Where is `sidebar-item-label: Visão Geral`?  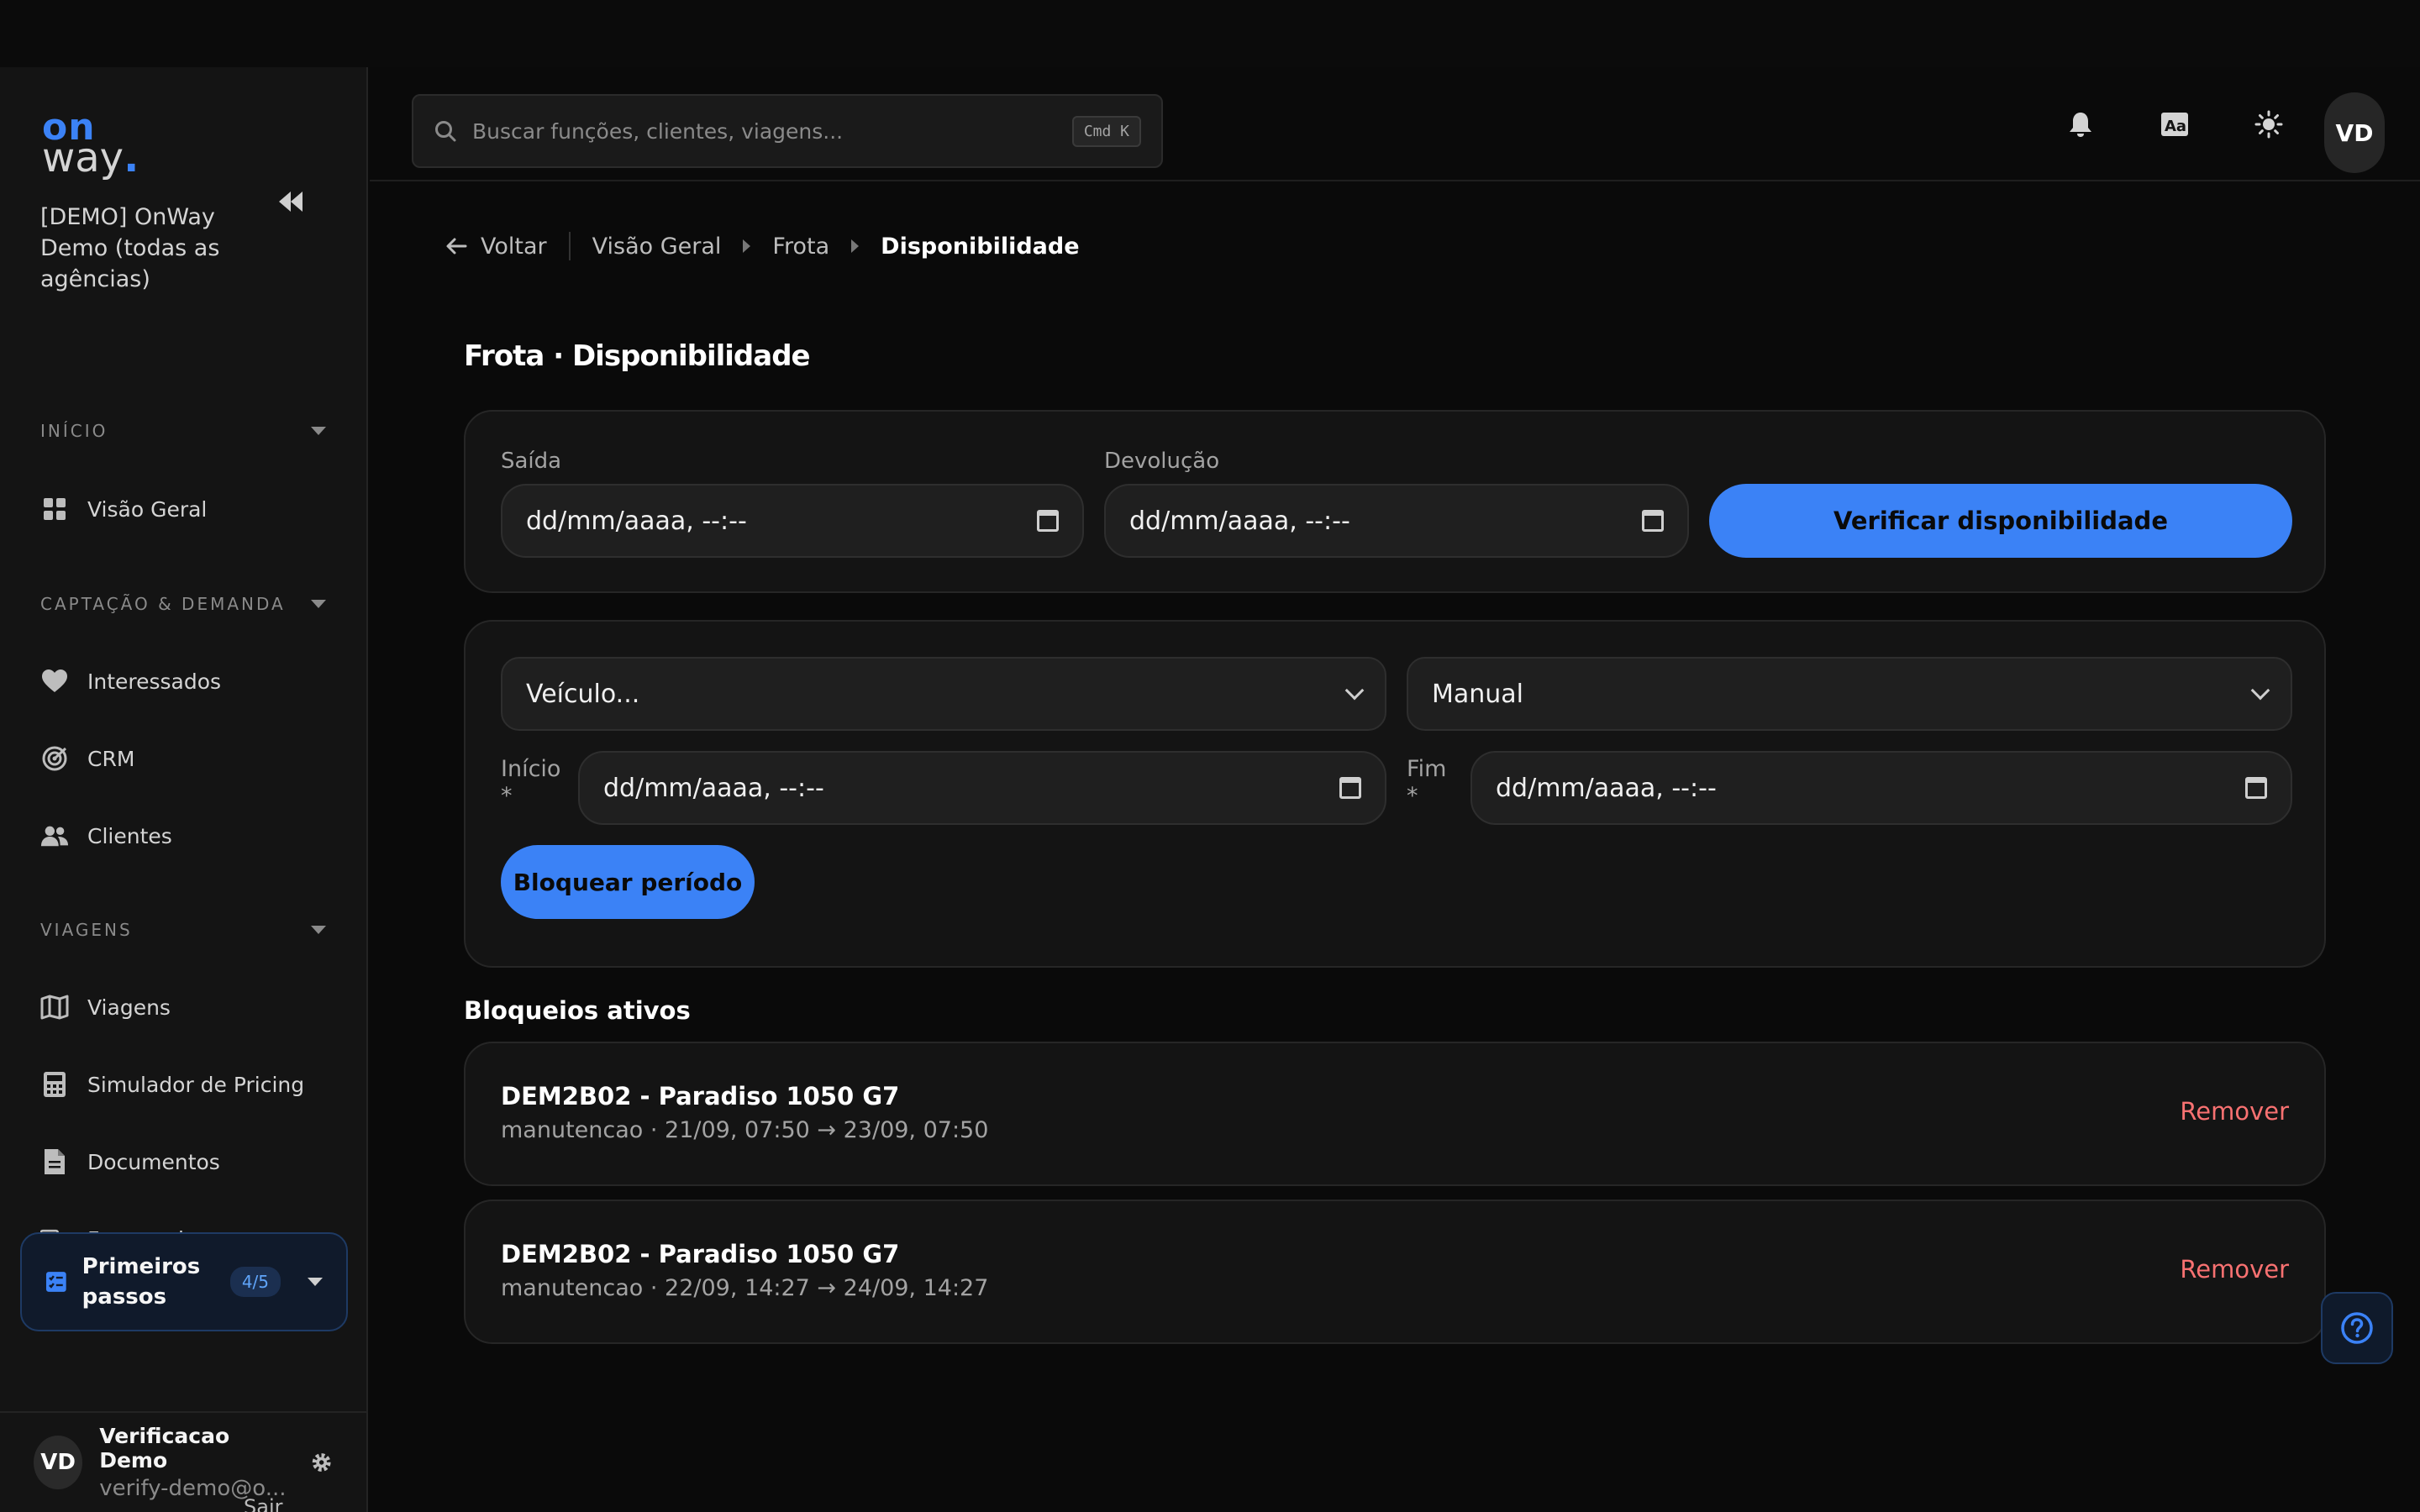
sidebar-item-label: Visão Geral is located at coordinates (147, 509).